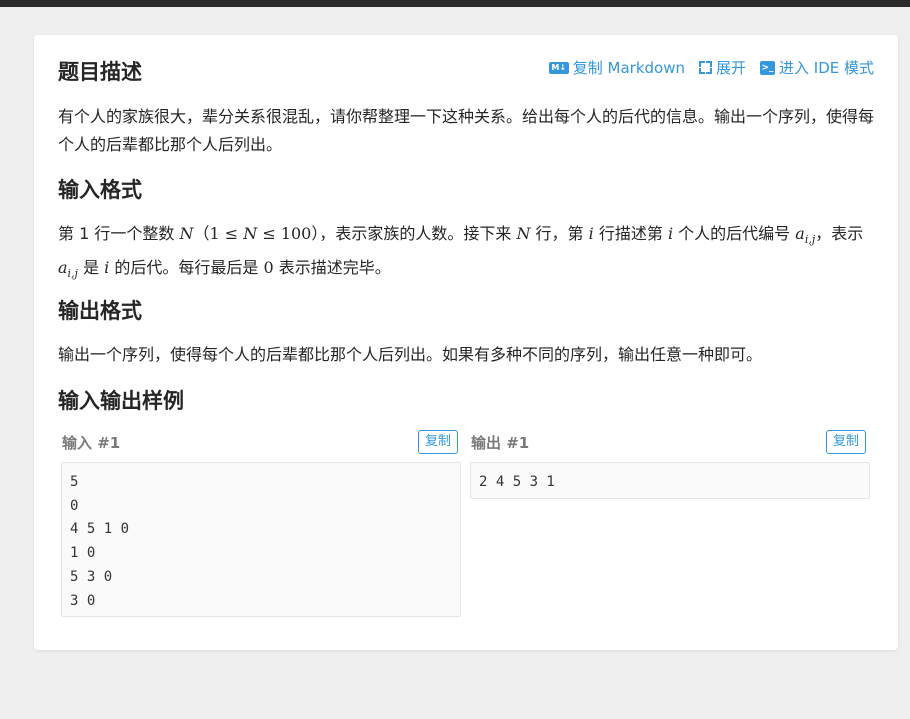  I want to click on copy-markdown-button: M↓ 复制 Markdown, so click(616, 67).